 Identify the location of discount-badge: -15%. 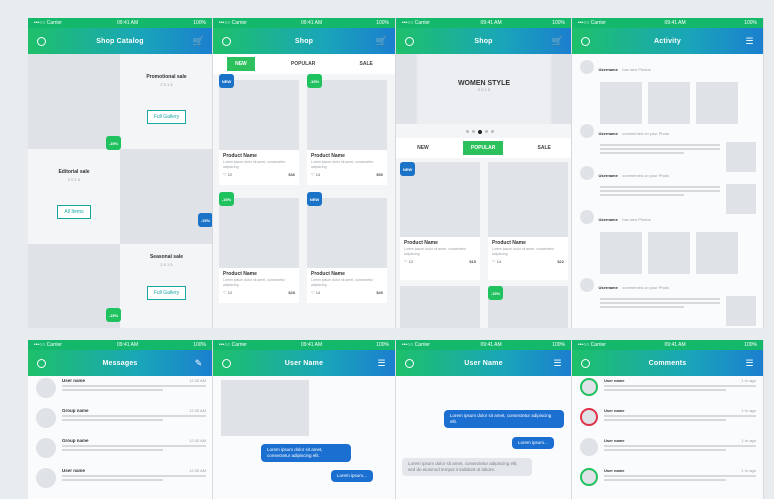
(113, 315).